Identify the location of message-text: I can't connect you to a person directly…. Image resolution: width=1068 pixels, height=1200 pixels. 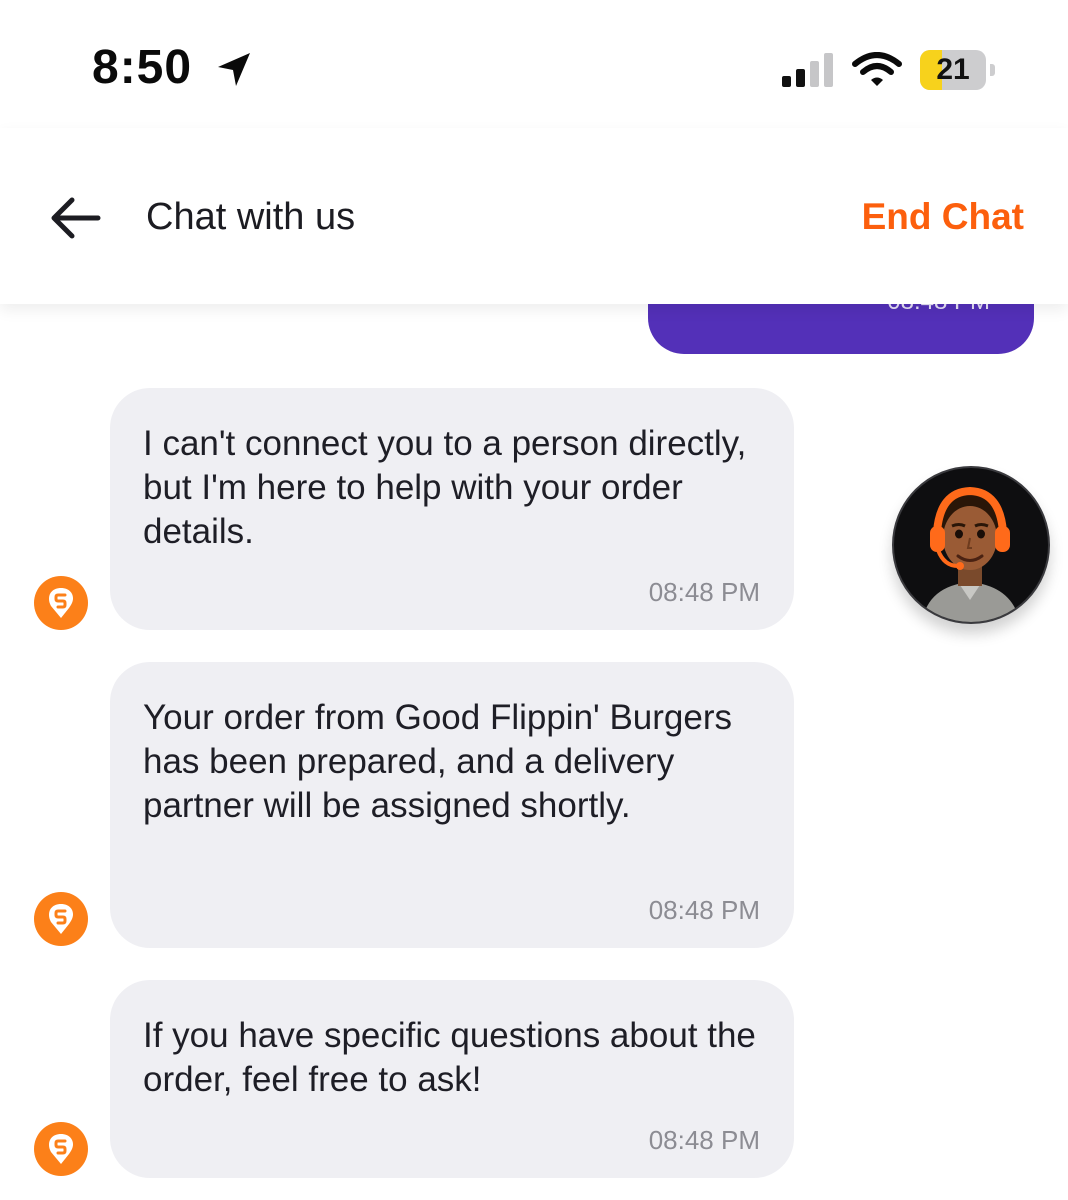
(445, 487).